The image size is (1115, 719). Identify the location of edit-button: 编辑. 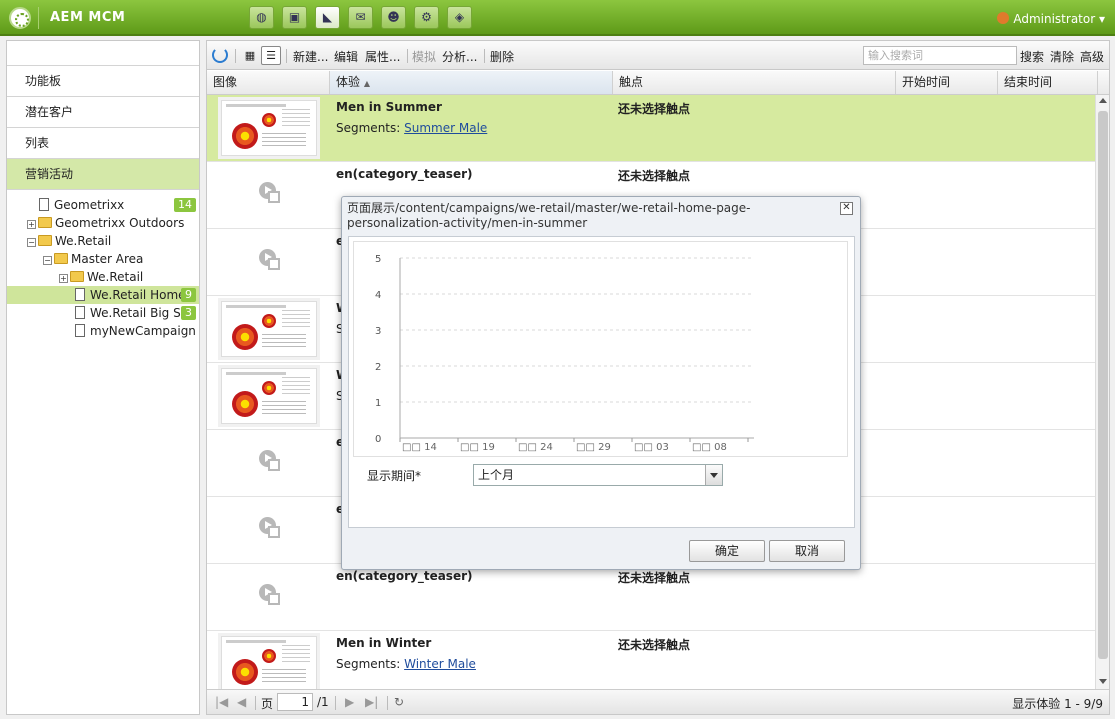
(346, 56).